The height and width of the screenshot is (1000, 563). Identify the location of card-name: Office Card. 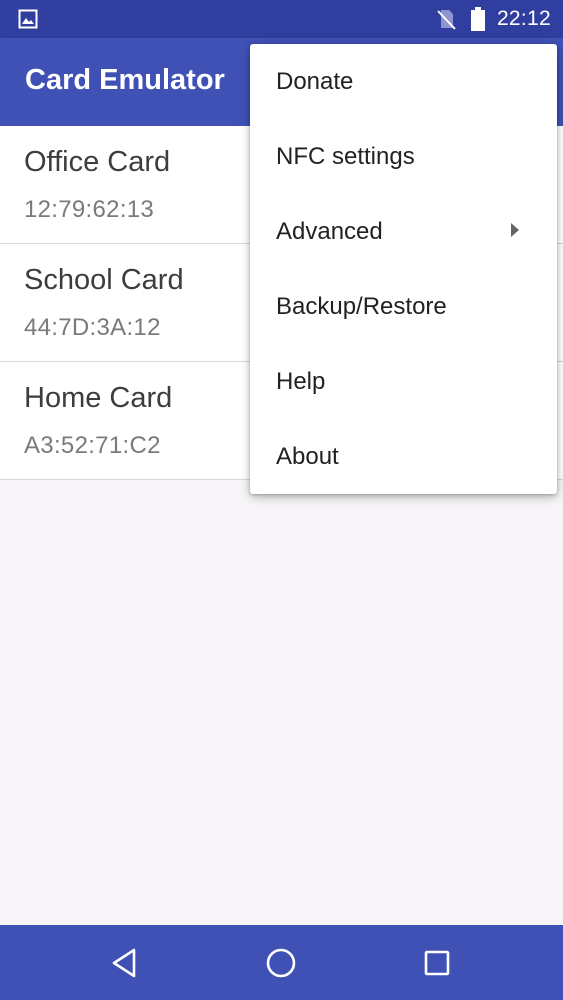
(97, 162).